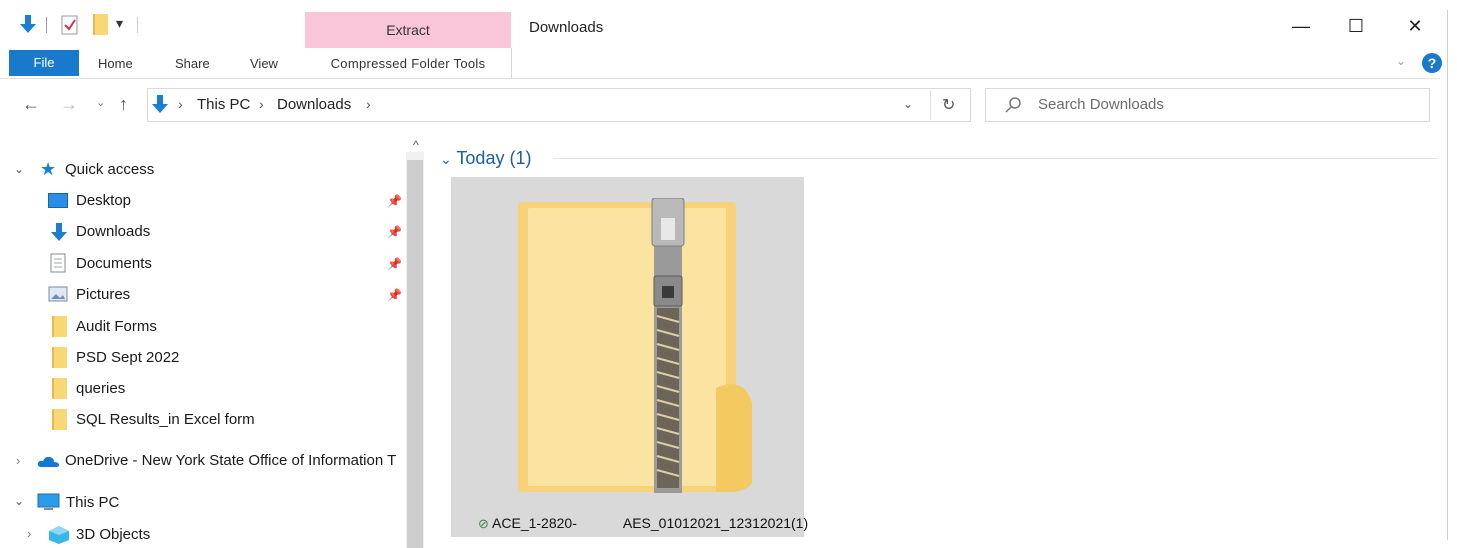 The image size is (1457, 548). I want to click on forward-arrow-icon: →, so click(69, 104).